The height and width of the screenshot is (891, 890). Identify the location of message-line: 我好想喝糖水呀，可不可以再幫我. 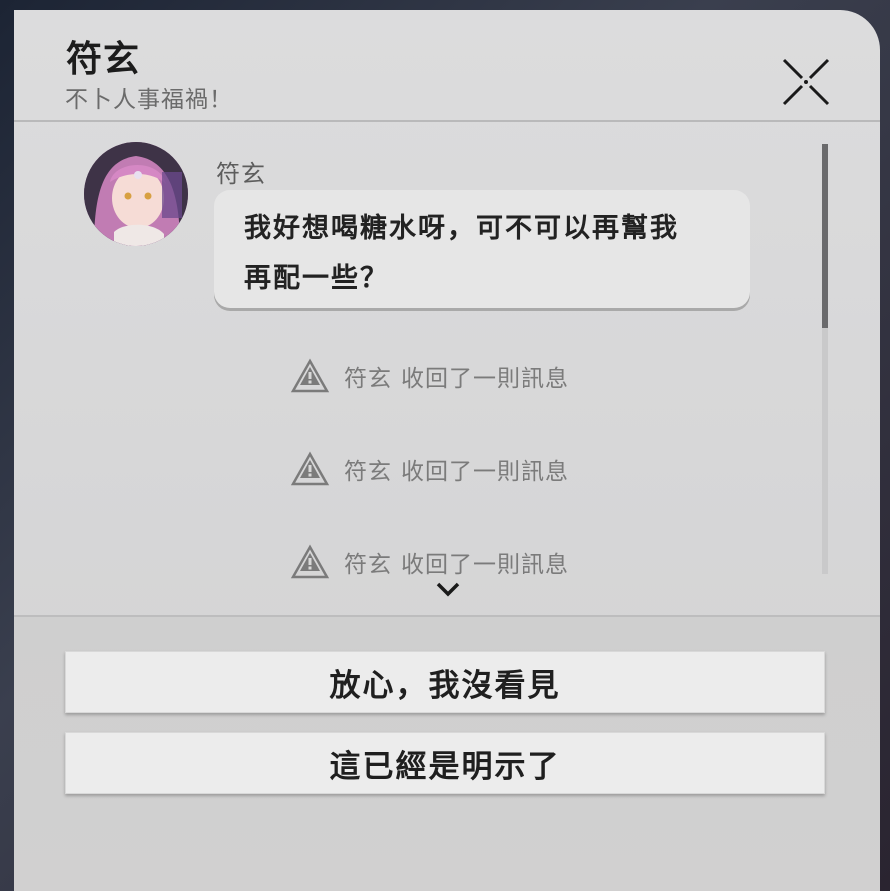
(461, 228).